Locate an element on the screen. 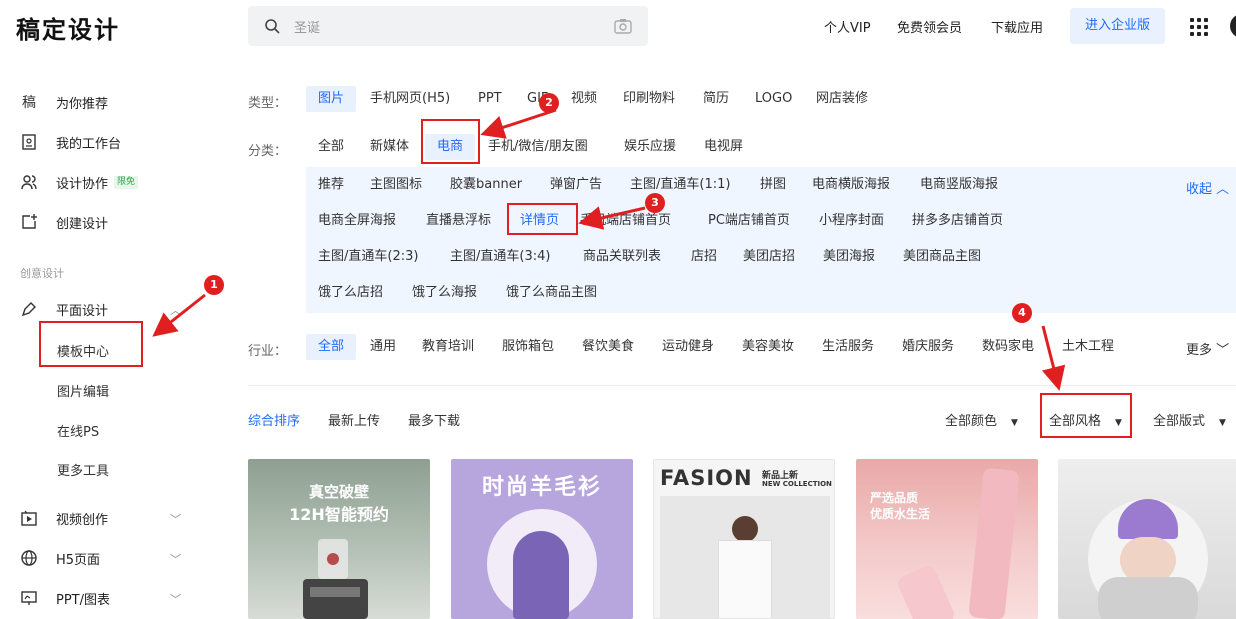  nav-personal-vip: 个人VIP is located at coordinates (847, 26).